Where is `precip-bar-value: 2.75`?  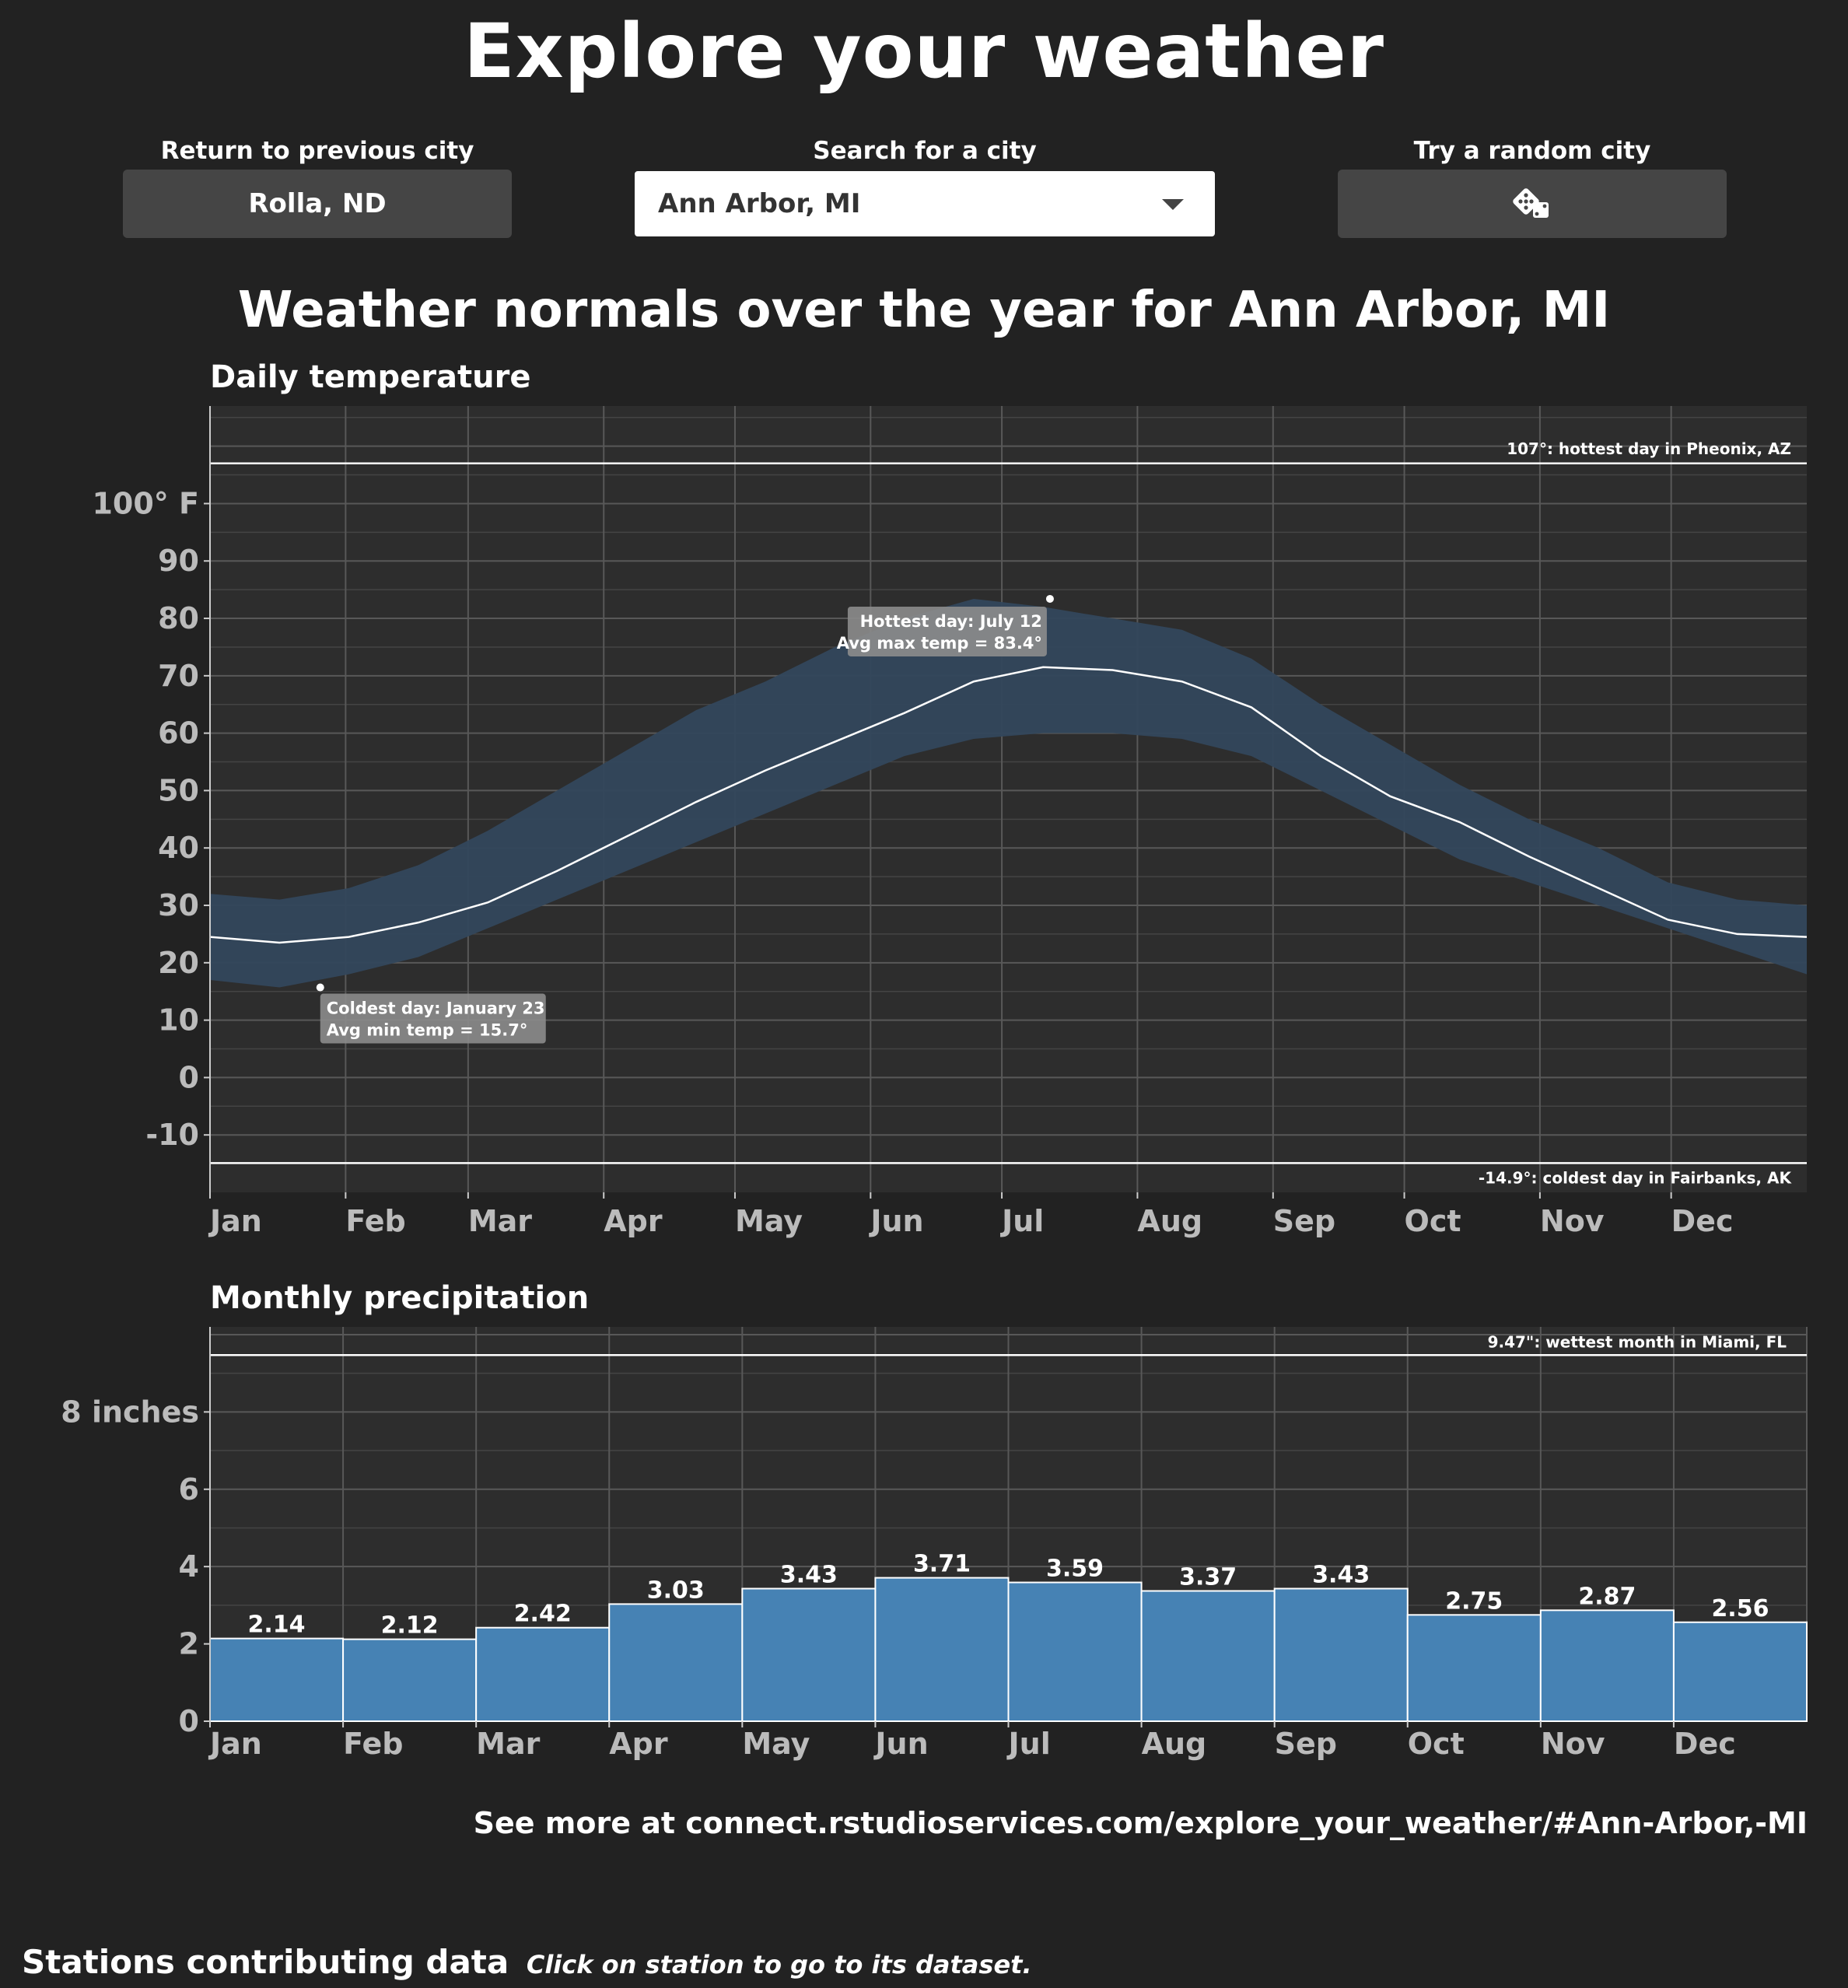
precip-bar-value: 2.75 is located at coordinates (1474, 1601).